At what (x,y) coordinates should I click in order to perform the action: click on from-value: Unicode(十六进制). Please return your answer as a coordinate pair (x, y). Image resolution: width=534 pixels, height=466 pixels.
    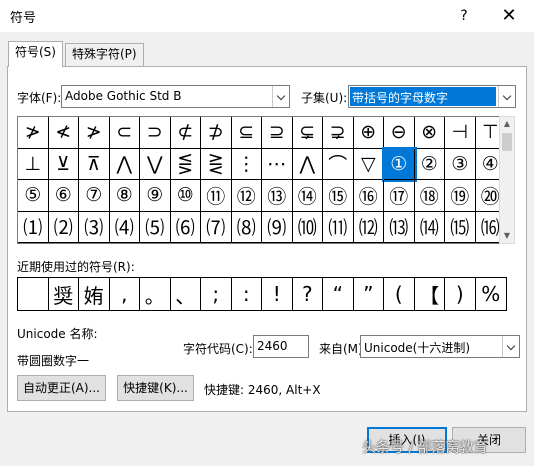
    Looking at the image, I should click on (417, 348).